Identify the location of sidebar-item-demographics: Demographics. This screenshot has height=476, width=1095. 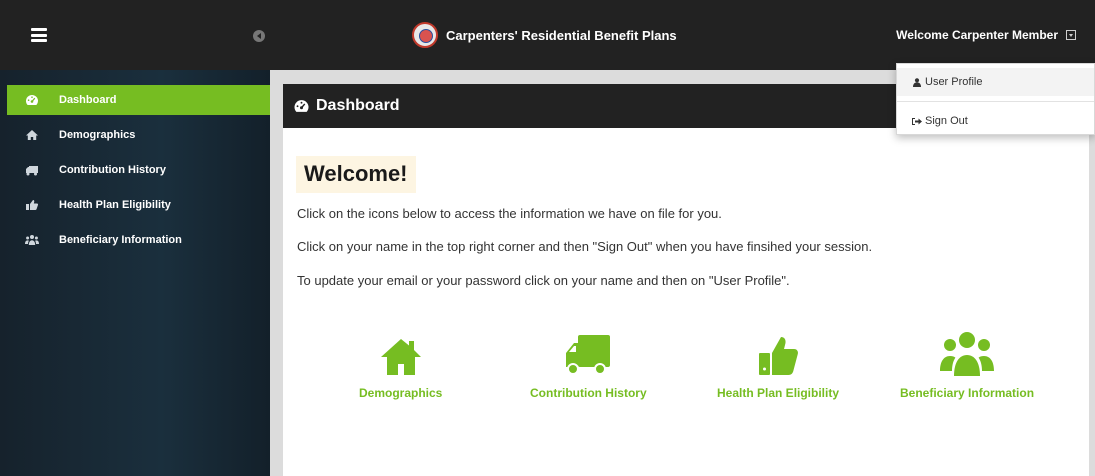
(138, 135).